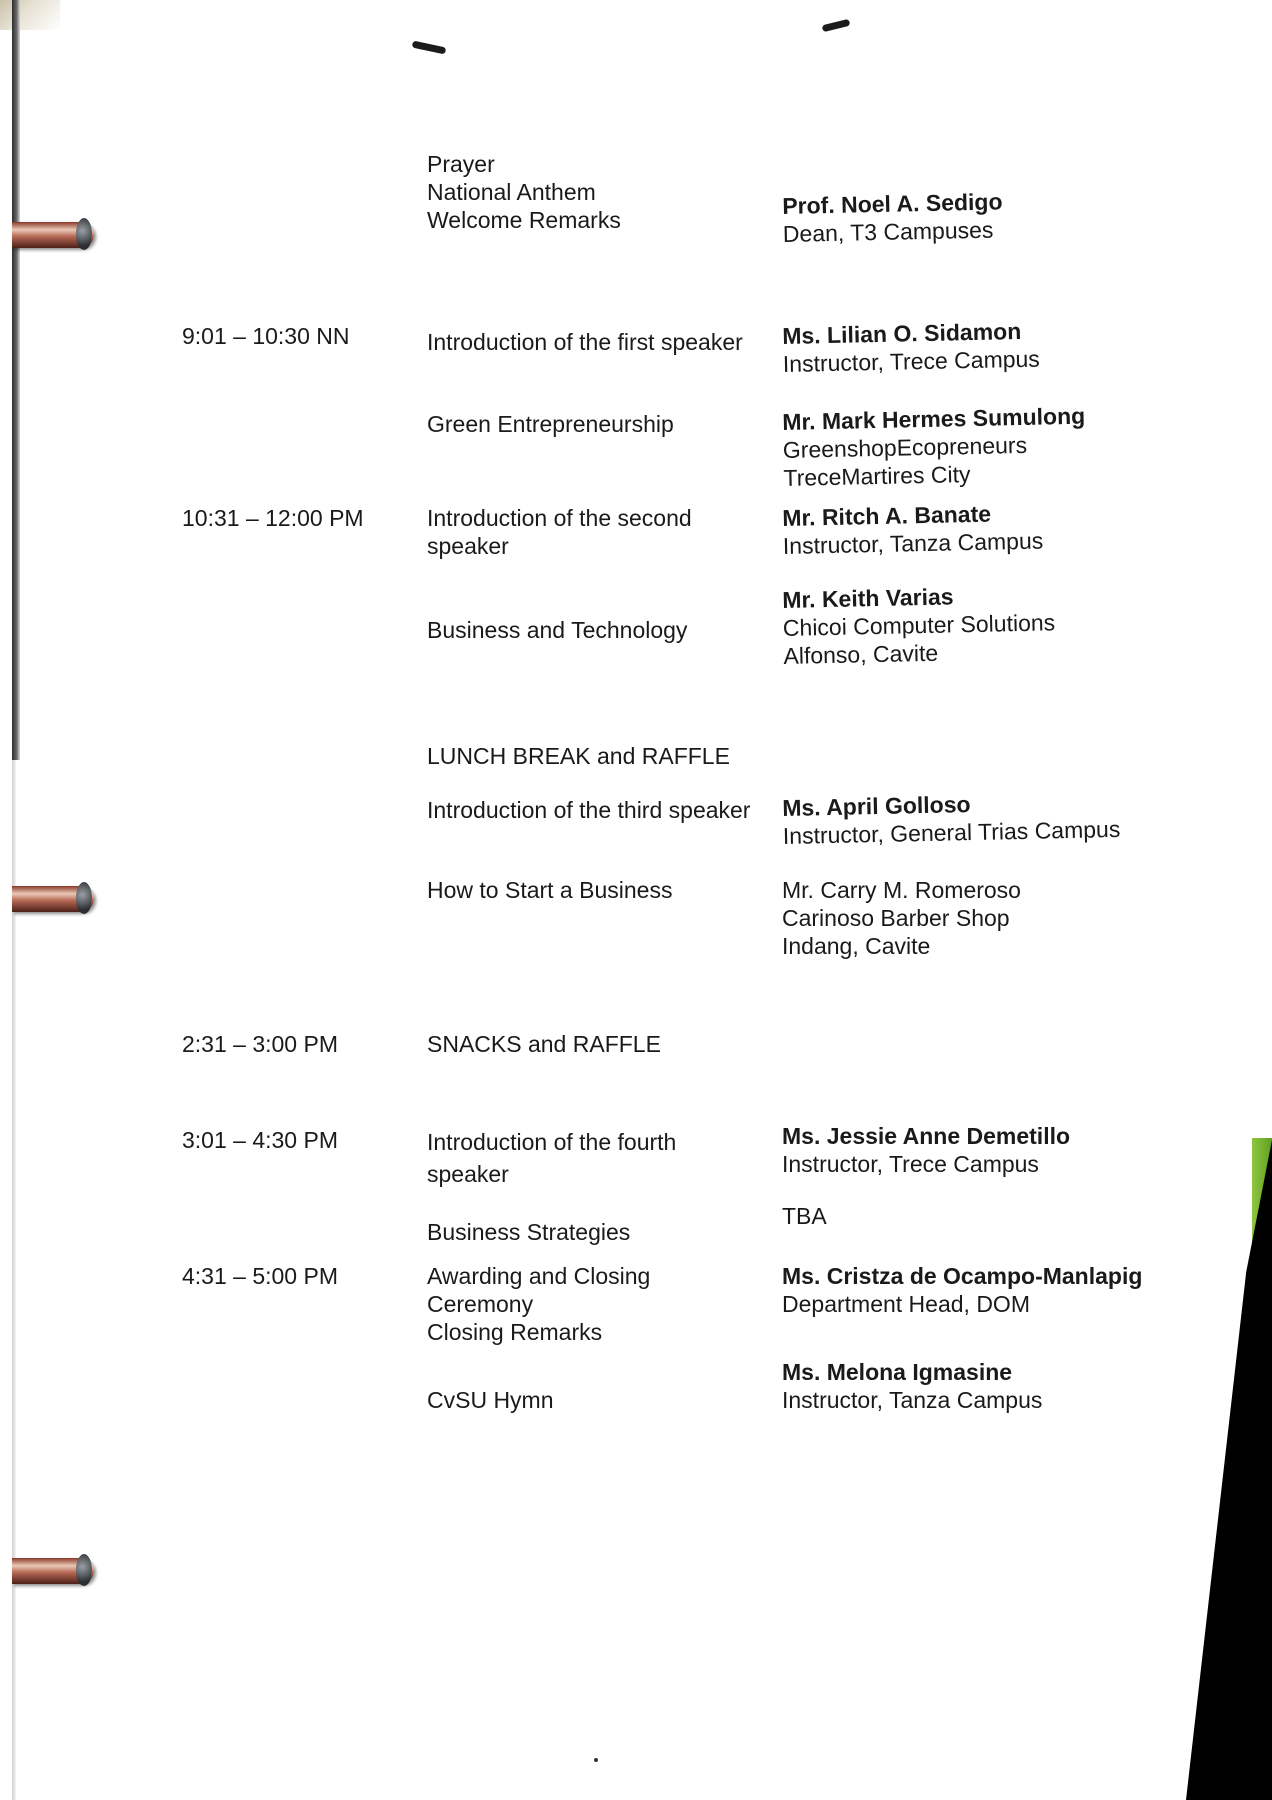  What do you see at coordinates (596, 1760) in the screenshot?
I see `scan-speck` at bounding box center [596, 1760].